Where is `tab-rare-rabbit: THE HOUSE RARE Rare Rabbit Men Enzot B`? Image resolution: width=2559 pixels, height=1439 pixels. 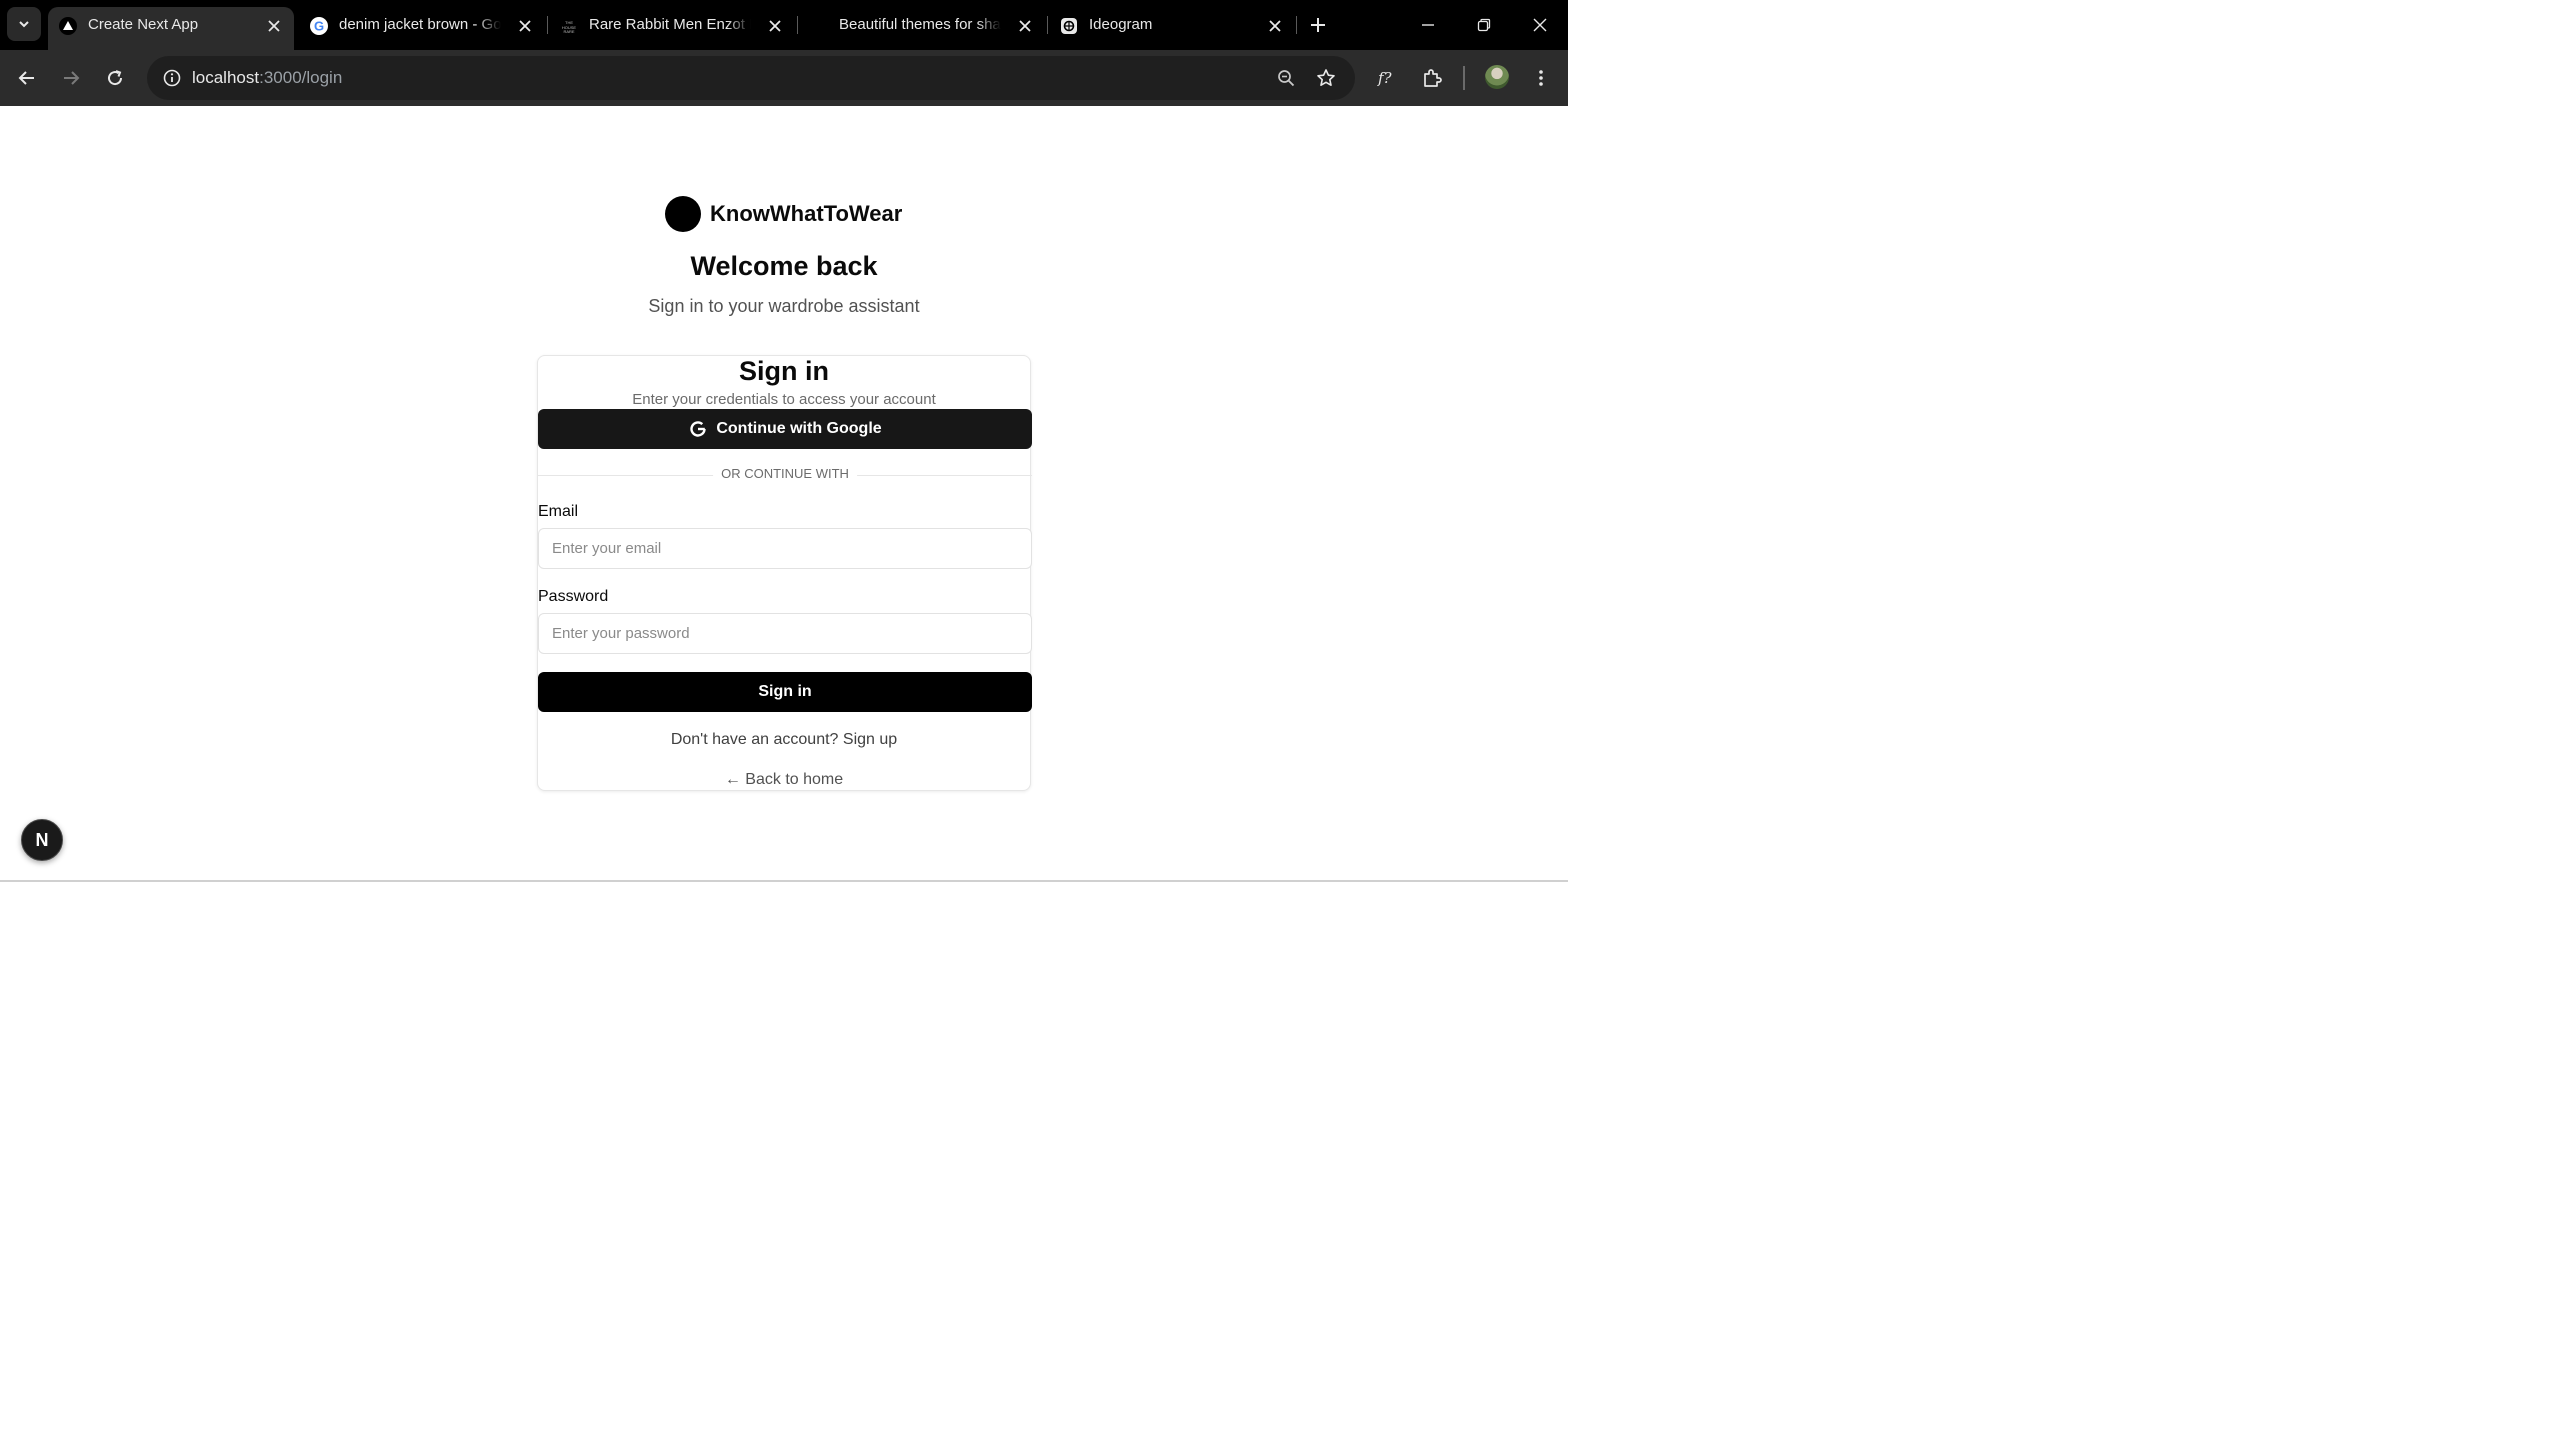
tab-rare-rabbit: THE HOUSE RARE Rare Rabbit Men Enzot B is located at coordinates (672, 28).